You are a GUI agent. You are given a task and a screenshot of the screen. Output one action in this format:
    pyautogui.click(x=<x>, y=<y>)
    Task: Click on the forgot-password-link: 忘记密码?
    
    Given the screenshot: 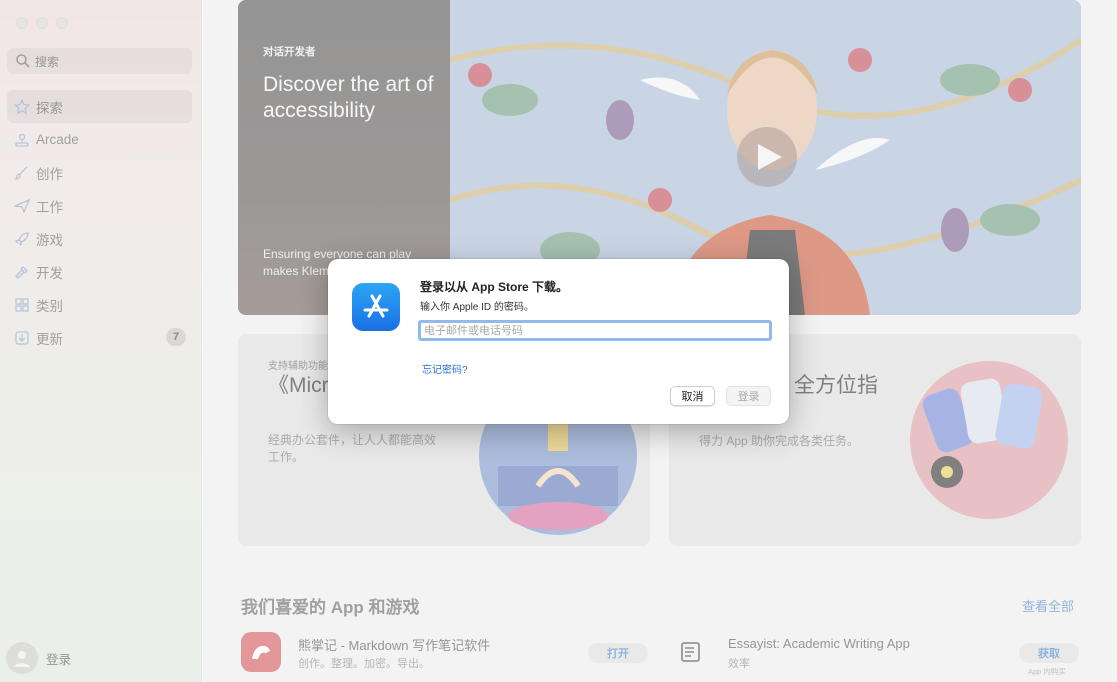 What is the action you would take?
    pyautogui.click(x=445, y=368)
    